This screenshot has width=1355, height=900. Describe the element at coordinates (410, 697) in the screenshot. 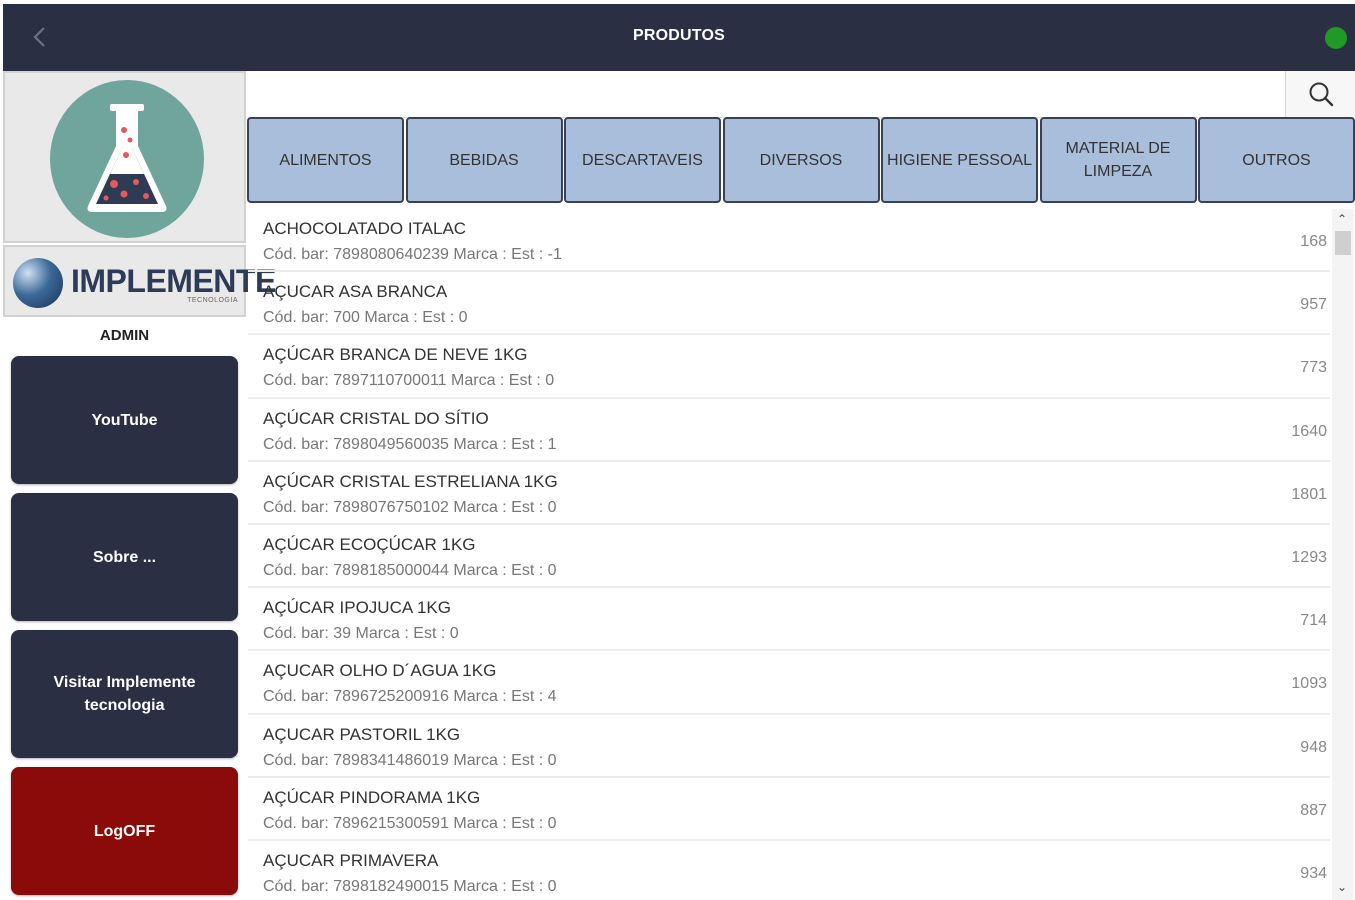

I see `product-detail: Cód. bar: 7896725200916 Marca : Est : 4` at that location.